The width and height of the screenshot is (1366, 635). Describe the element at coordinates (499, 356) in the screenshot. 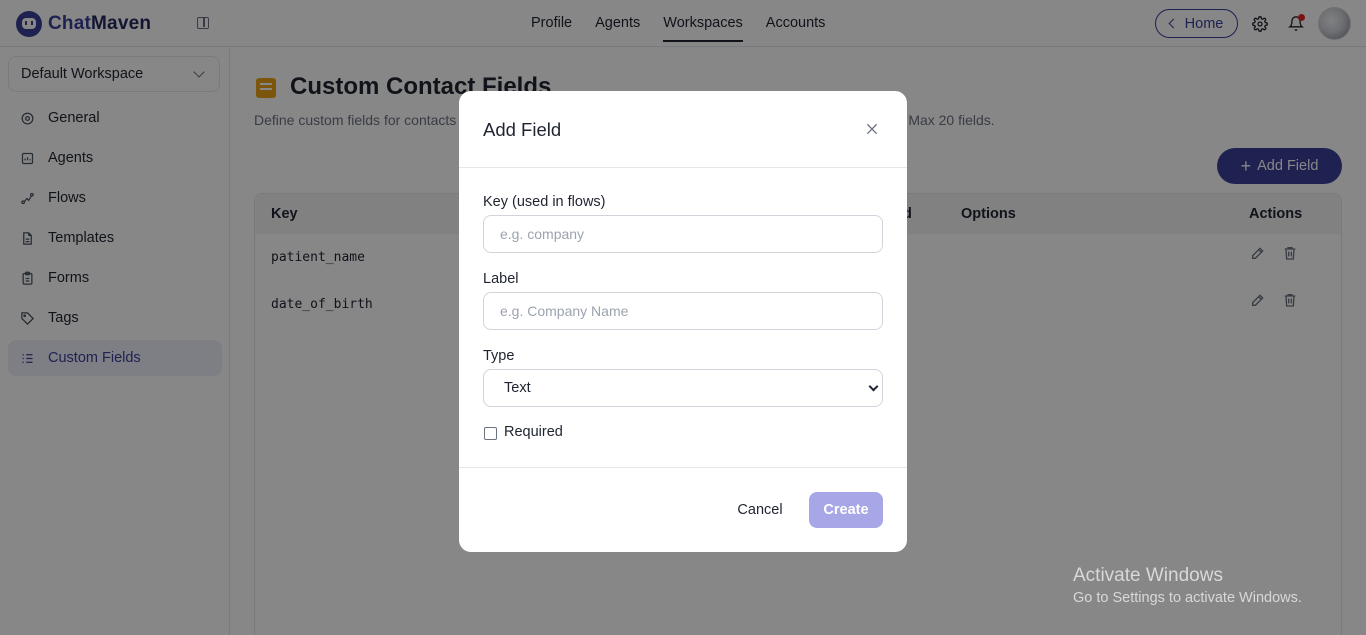

I see `type-field-label: Type` at that location.